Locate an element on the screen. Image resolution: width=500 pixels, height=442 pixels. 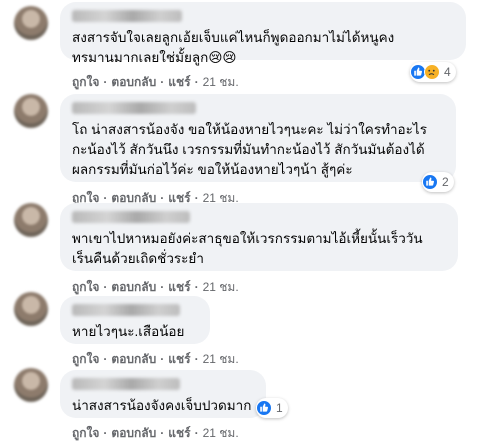
sad-icon is located at coordinates (432, 72).